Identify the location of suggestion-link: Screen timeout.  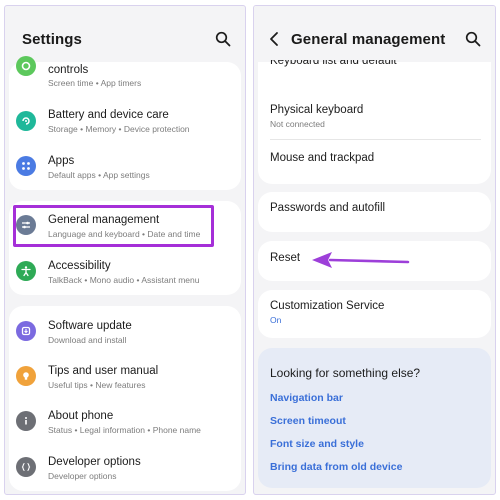
(308, 421).